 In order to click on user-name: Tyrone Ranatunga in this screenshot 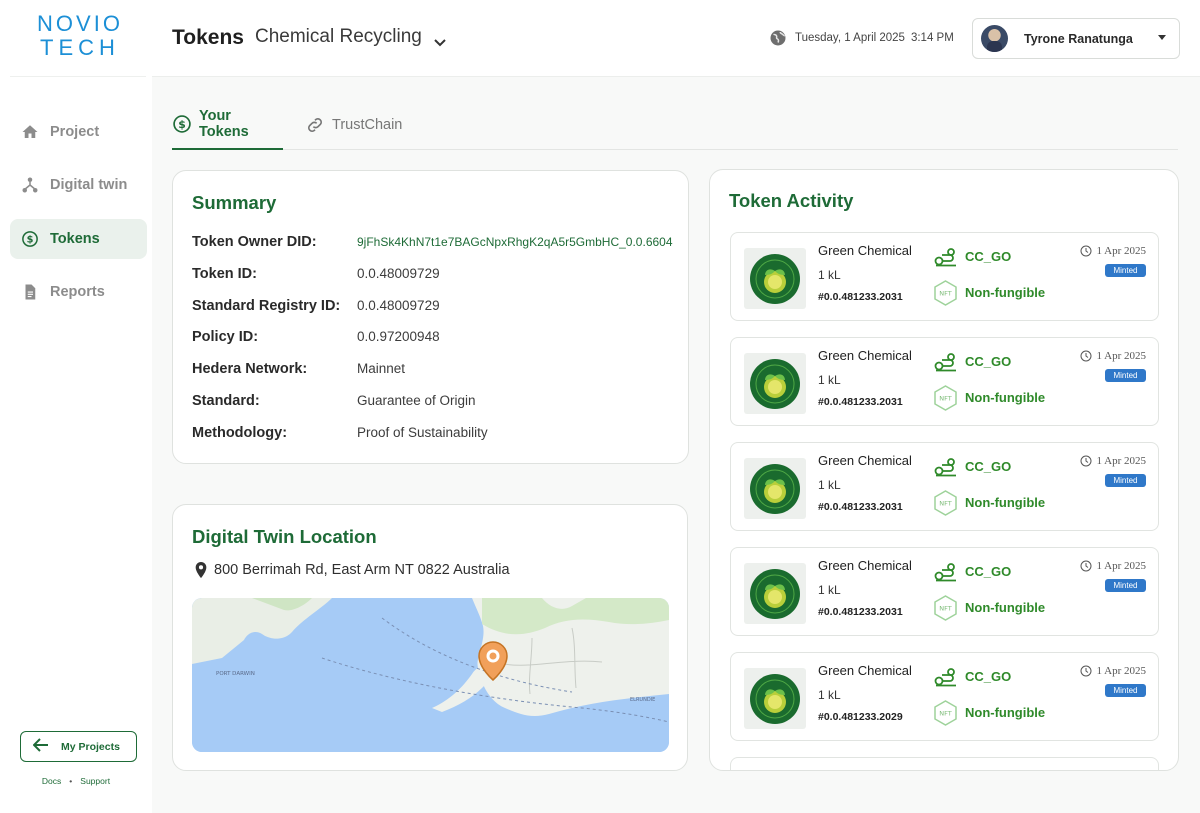, I will do `click(1078, 38)`.